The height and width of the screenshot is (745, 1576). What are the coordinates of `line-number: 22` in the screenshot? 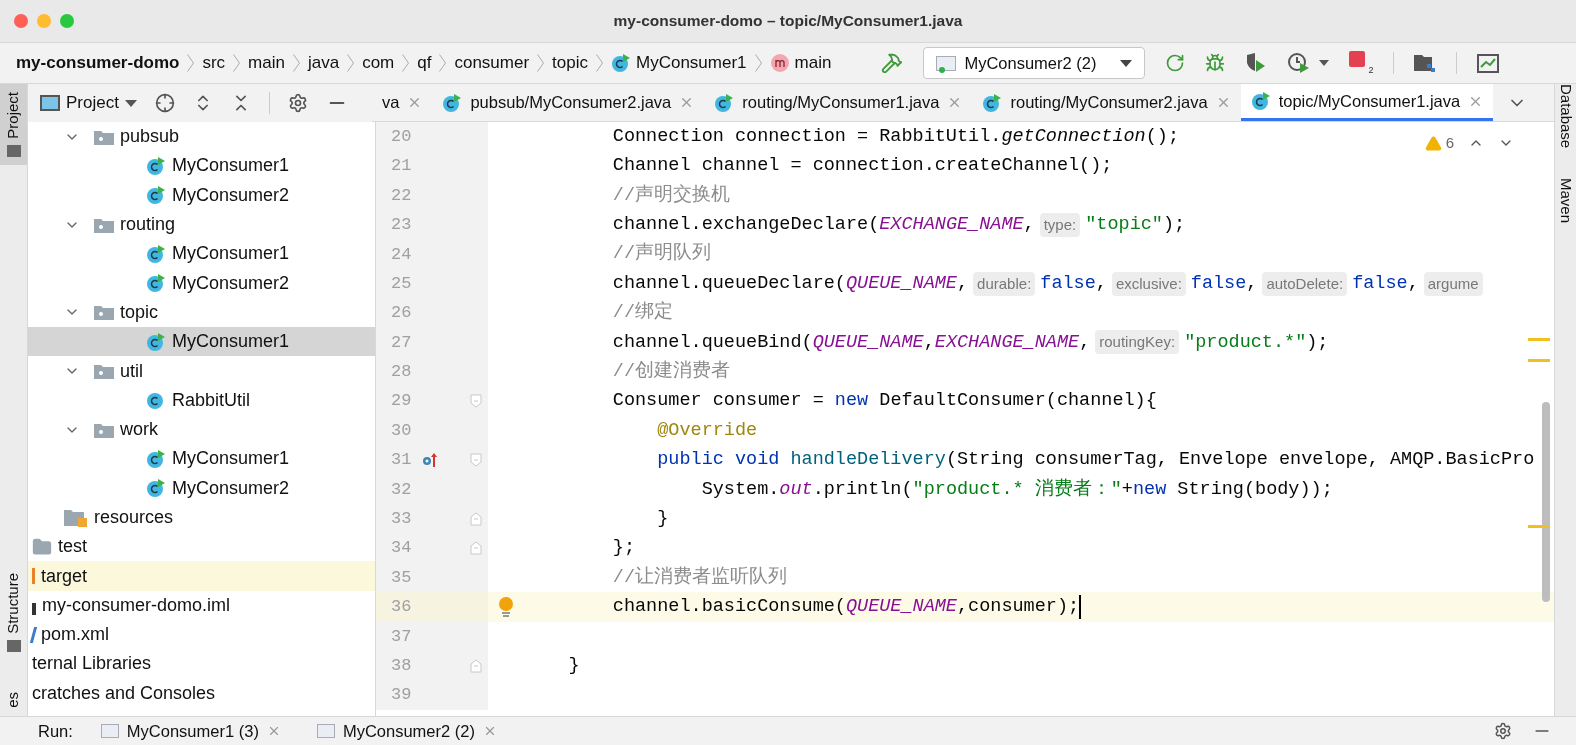 It's located at (402, 195).